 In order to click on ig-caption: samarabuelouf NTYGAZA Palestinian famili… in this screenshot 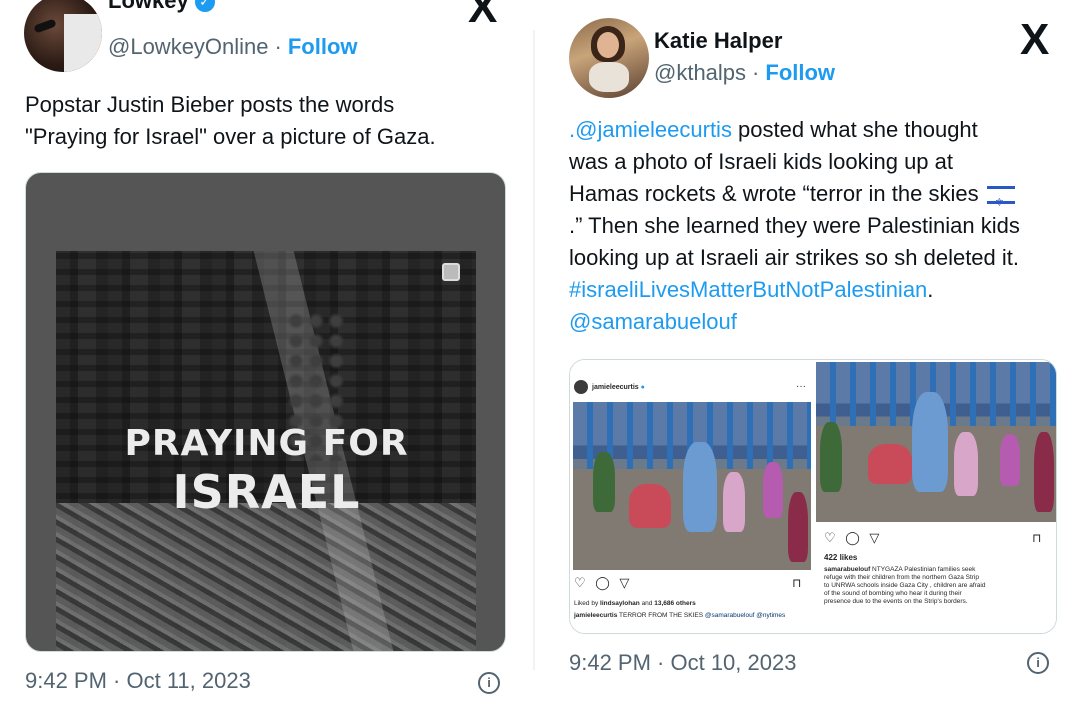, I will do `click(905, 585)`.